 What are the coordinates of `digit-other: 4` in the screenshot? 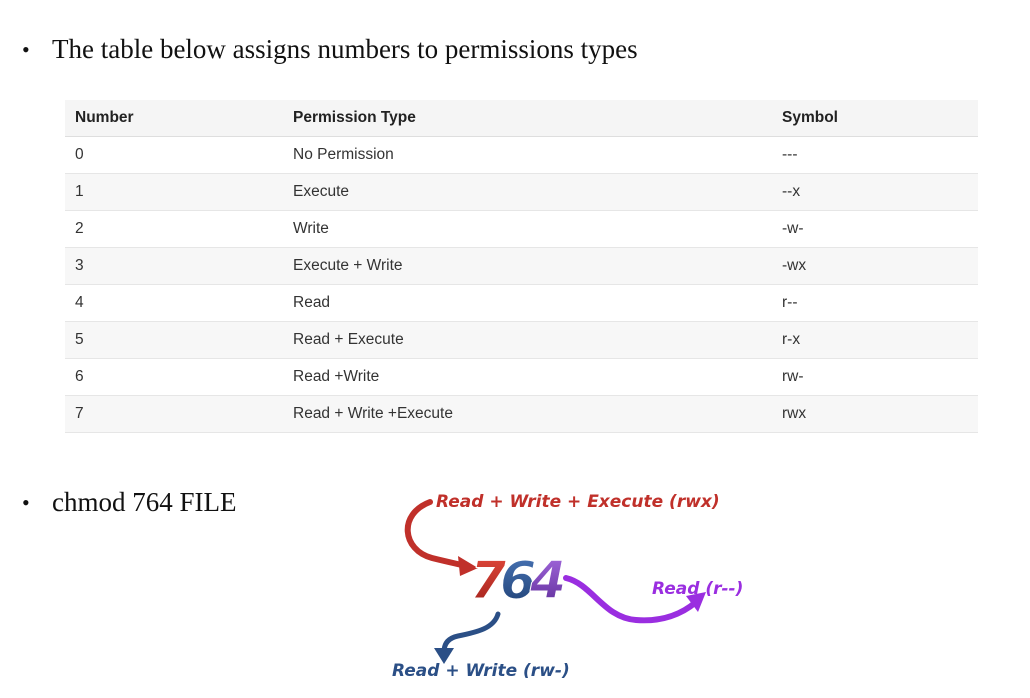 It's located at (547, 581).